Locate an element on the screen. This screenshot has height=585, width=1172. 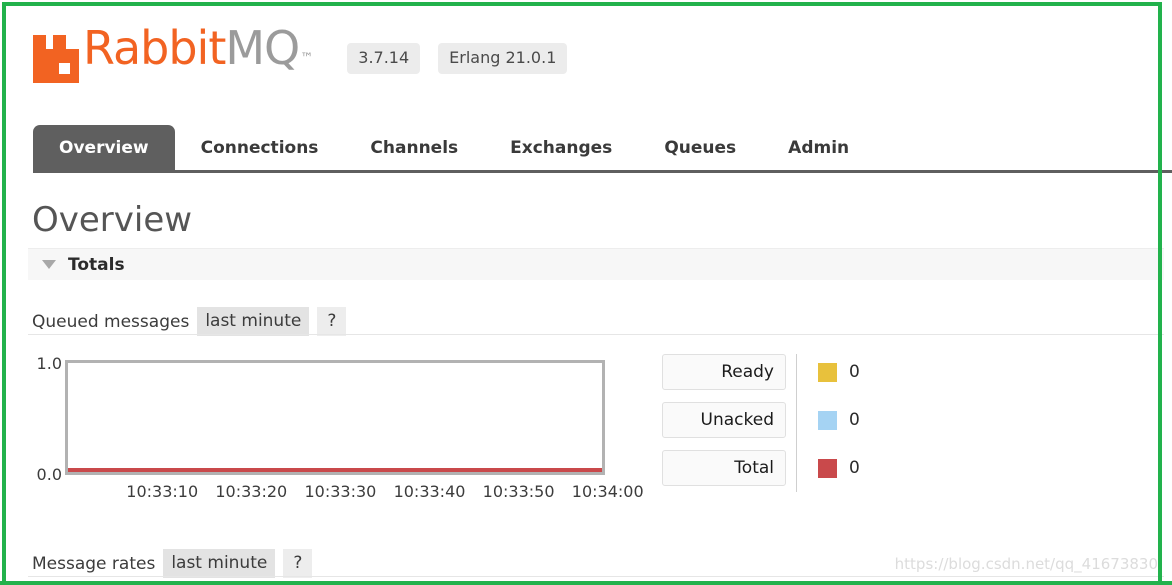
message-rates-period-selector: last minute is located at coordinates (219, 563).